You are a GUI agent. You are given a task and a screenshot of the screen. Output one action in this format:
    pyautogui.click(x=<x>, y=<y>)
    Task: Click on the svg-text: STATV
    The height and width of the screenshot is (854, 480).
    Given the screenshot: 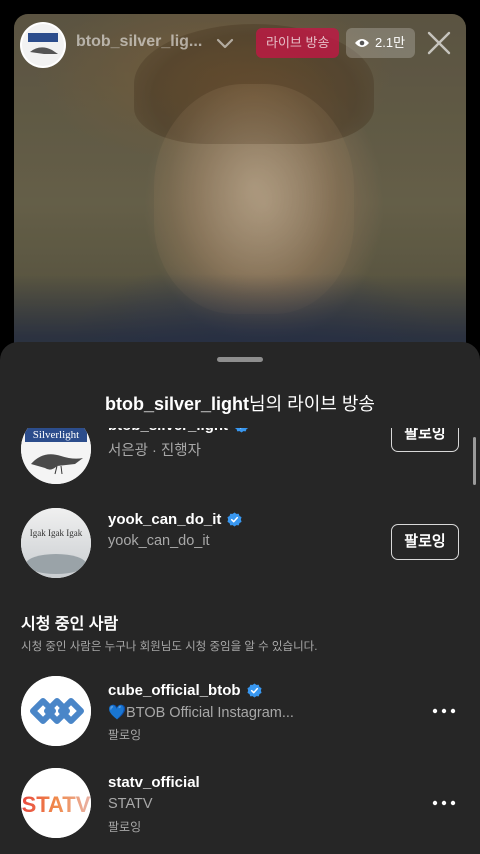 What is the action you would take?
    pyautogui.click(x=56, y=804)
    